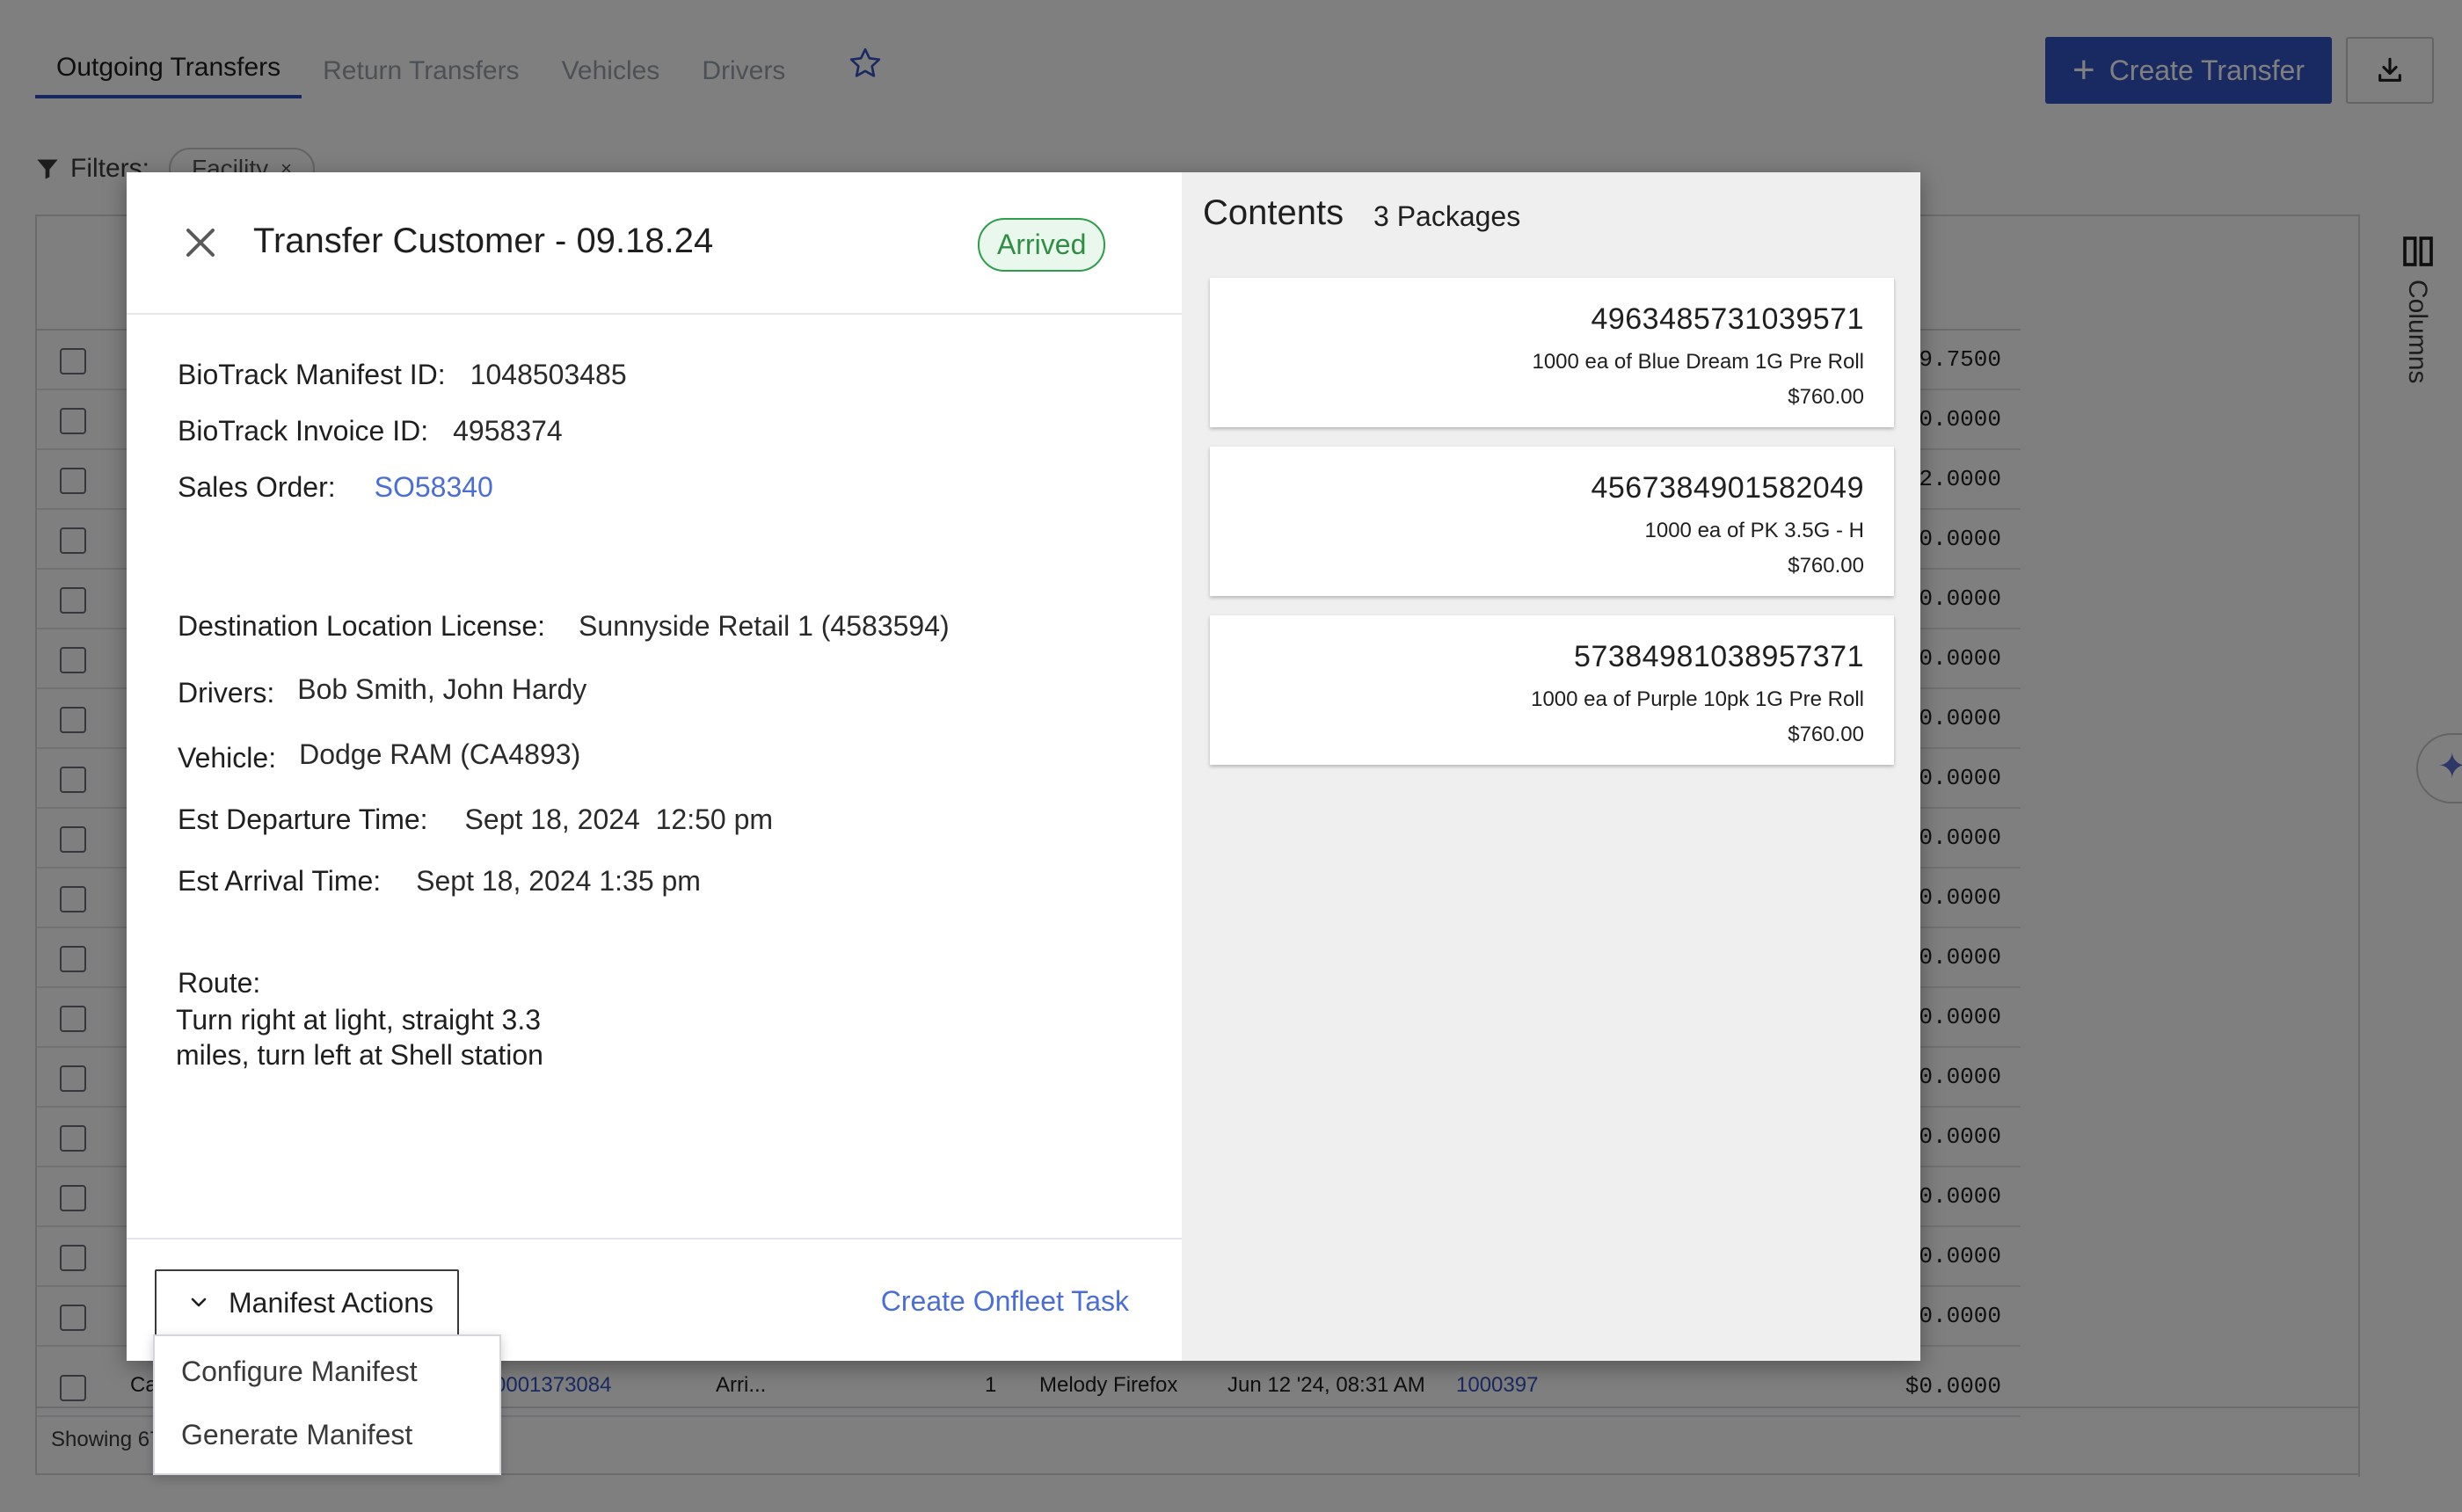  I want to click on route-label: Route:, so click(219, 983).